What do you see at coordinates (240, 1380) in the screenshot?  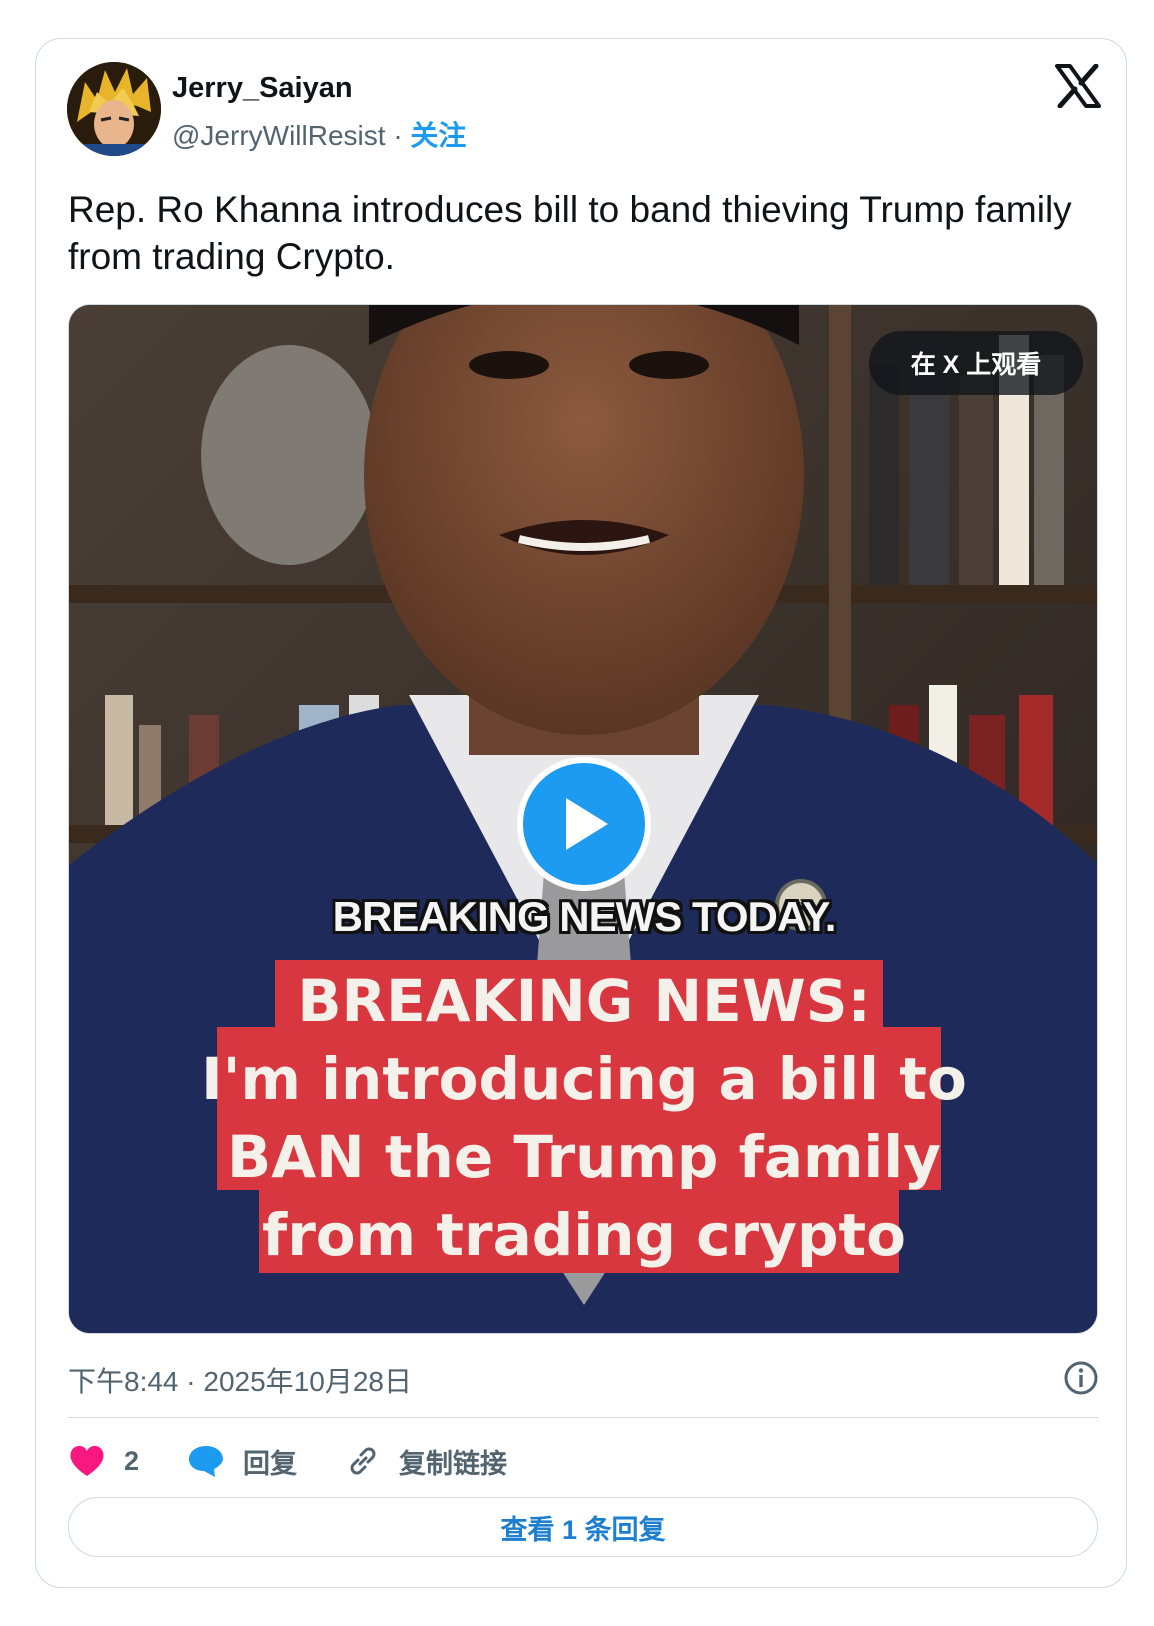 I see `tweet-timestamp: 下午8:44 · 2025年10月28日` at bounding box center [240, 1380].